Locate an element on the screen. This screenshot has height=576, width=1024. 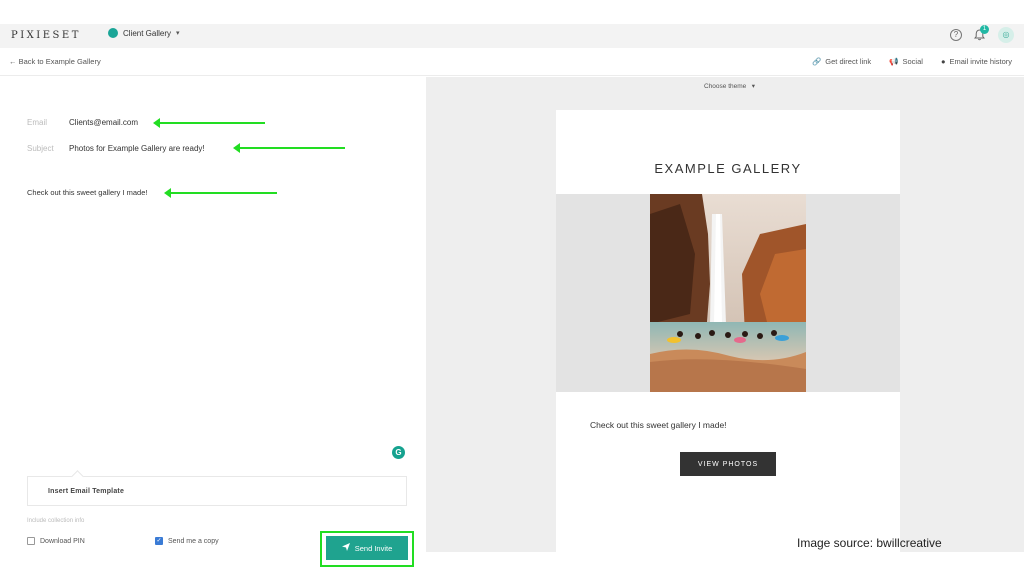
get-direct-link-label: Get direct link is located at coordinates (848, 61).